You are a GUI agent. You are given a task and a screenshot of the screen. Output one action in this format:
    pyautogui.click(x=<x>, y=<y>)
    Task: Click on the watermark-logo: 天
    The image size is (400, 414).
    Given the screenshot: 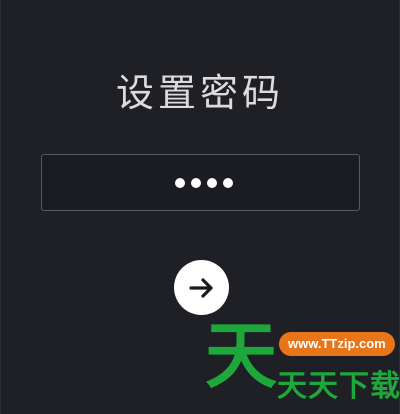 What is the action you would take?
    pyautogui.click(x=241, y=356)
    